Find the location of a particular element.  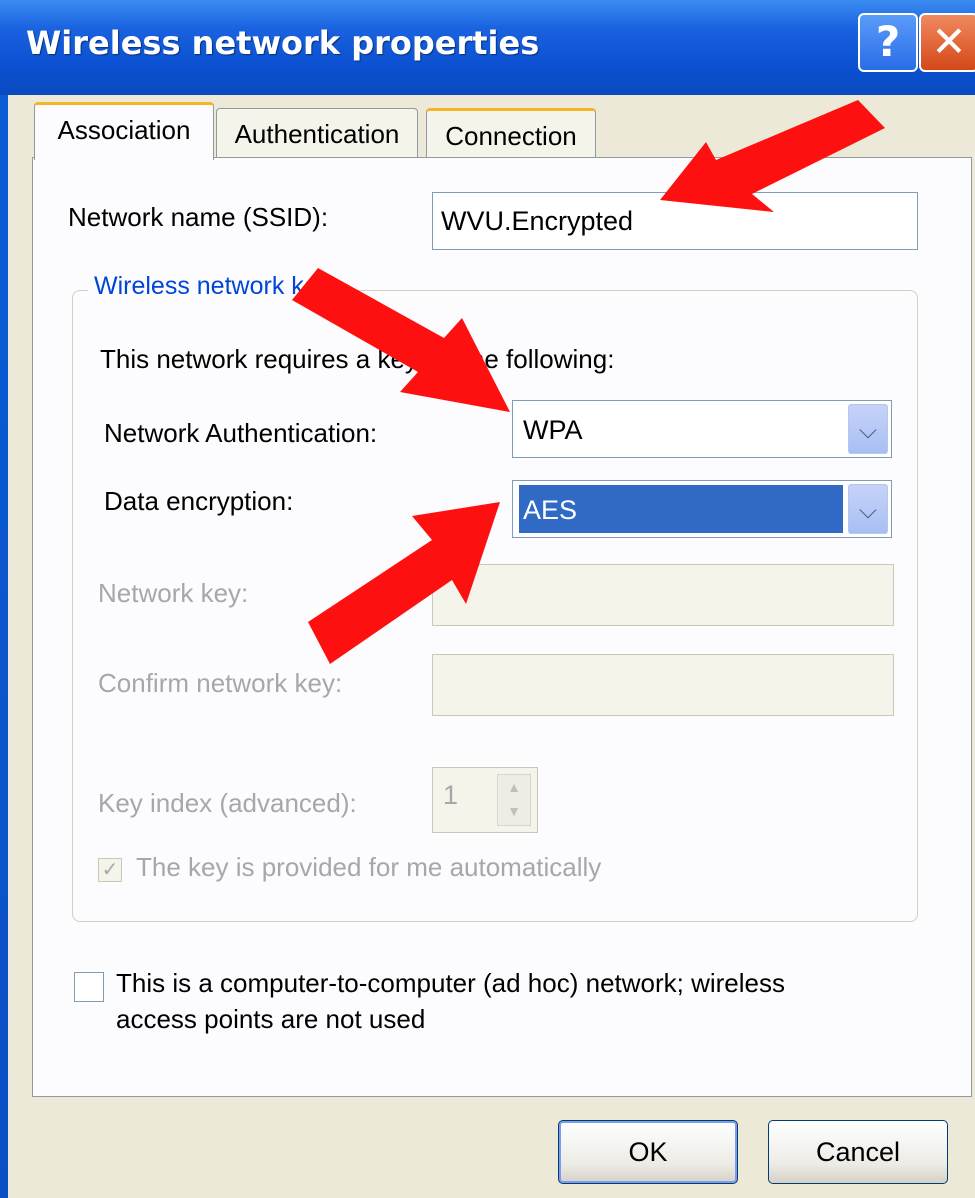

adhoc-label-line2: access points are not used is located at coordinates (271, 1019).